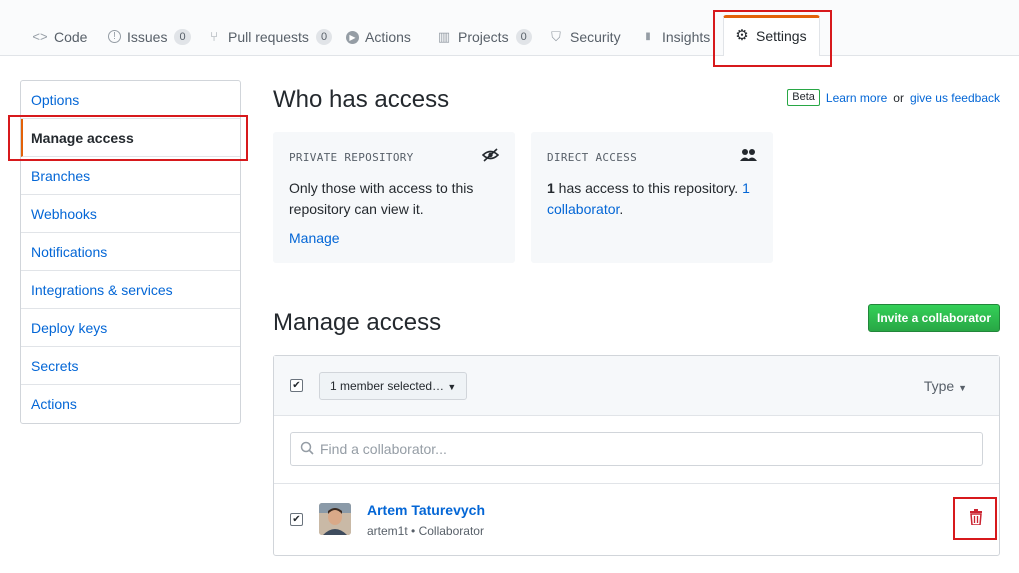 Image resolution: width=1019 pixels, height=573 pixels. Describe the element at coordinates (444, 36) in the screenshot. I see `project-icon: ▥` at that location.